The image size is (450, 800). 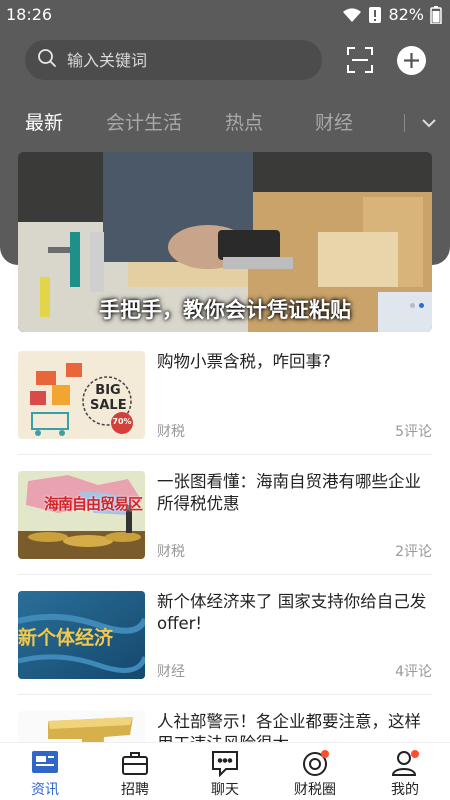 What do you see at coordinates (29, 14) in the screenshot?
I see `status-time: 18:26` at bounding box center [29, 14].